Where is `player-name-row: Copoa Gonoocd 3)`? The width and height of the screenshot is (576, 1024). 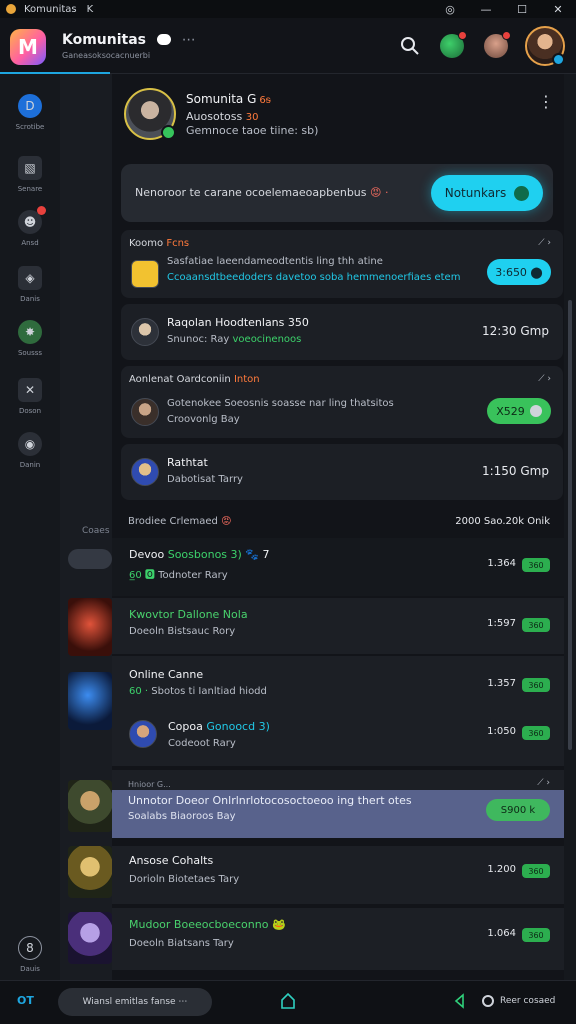 player-name-row: Copoa Gonoocd 3) is located at coordinates (219, 726).